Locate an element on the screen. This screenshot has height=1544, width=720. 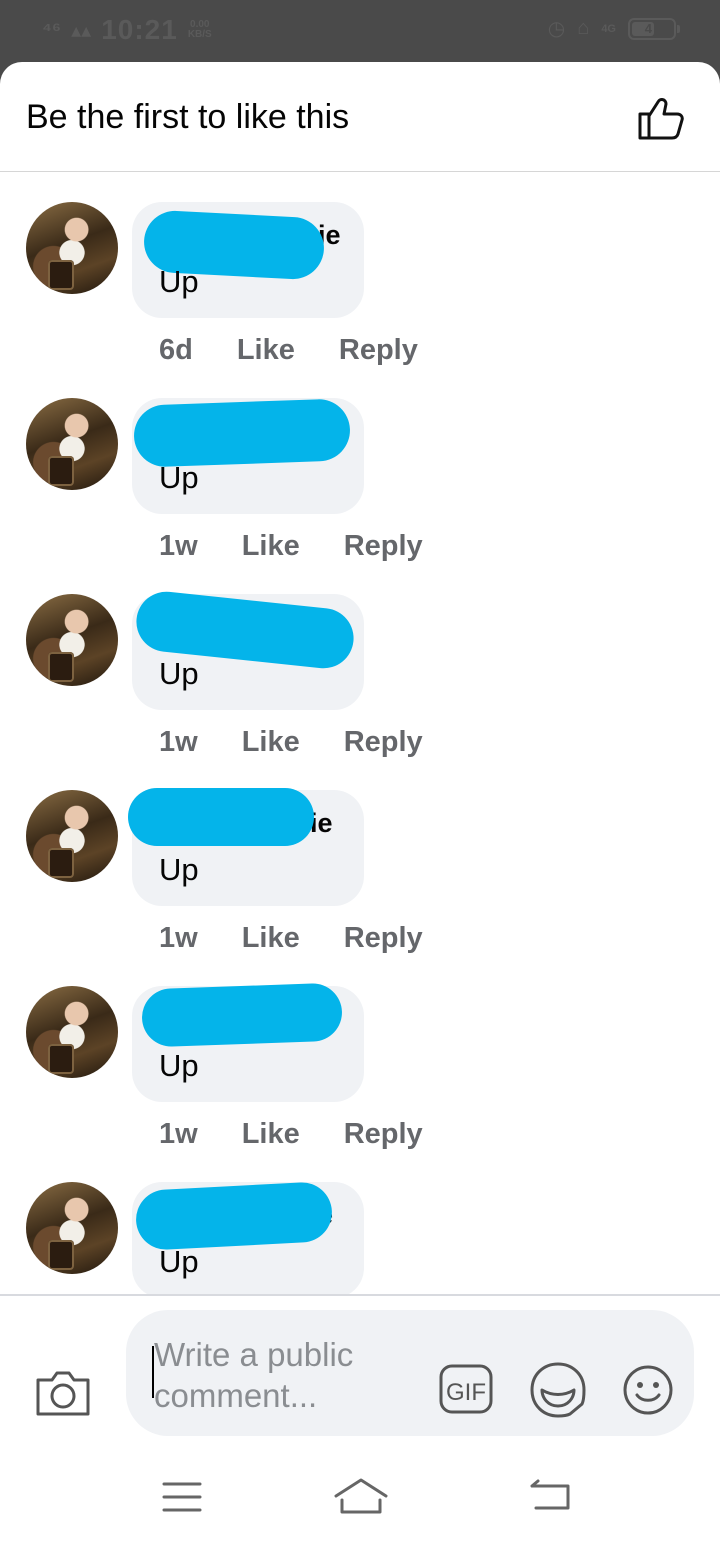
signal-strength-icon: ▴▴ is located at coordinates (81, 30).